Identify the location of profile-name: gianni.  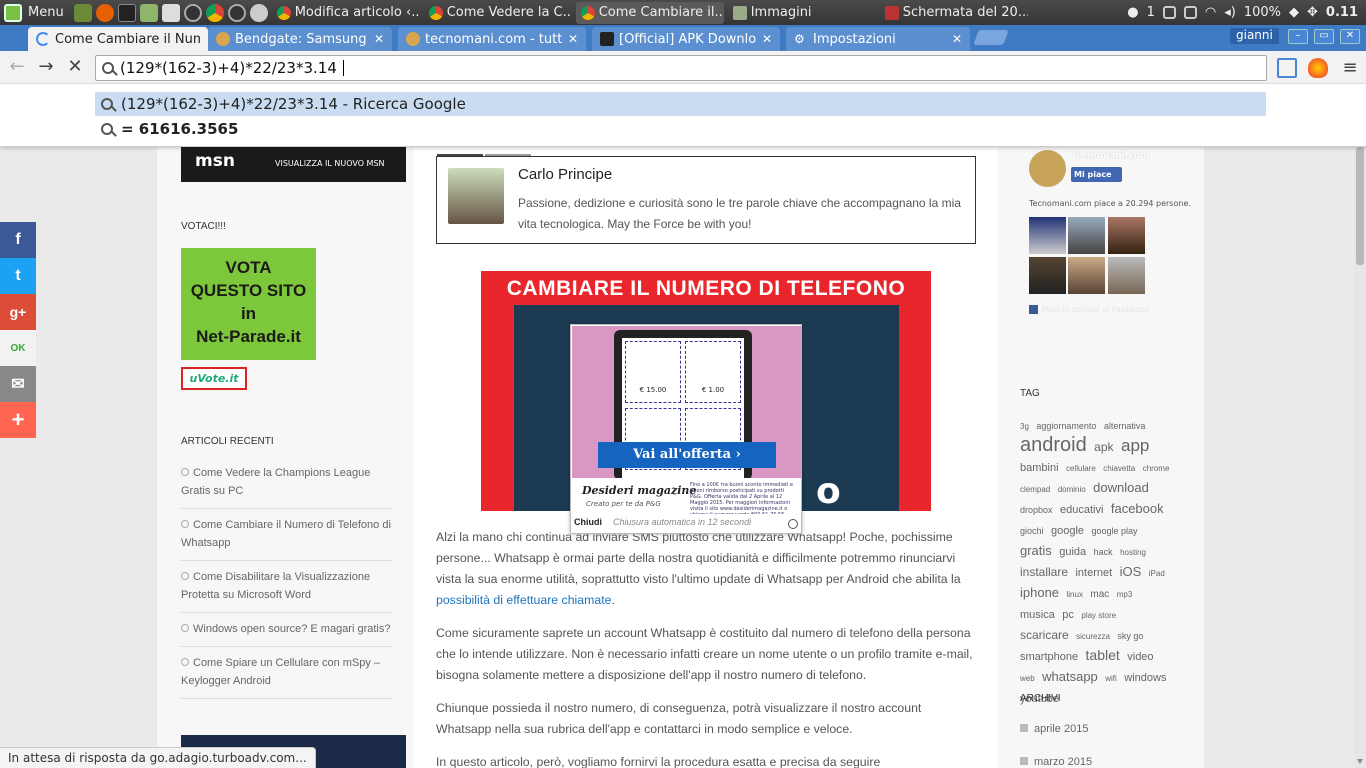
(1254, 36).